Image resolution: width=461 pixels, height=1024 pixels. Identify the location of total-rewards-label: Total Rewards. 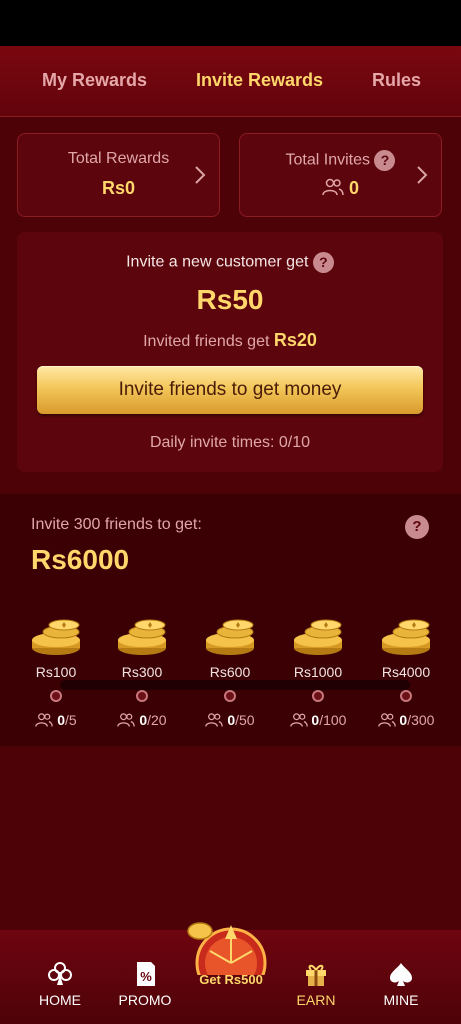
(118, 158).